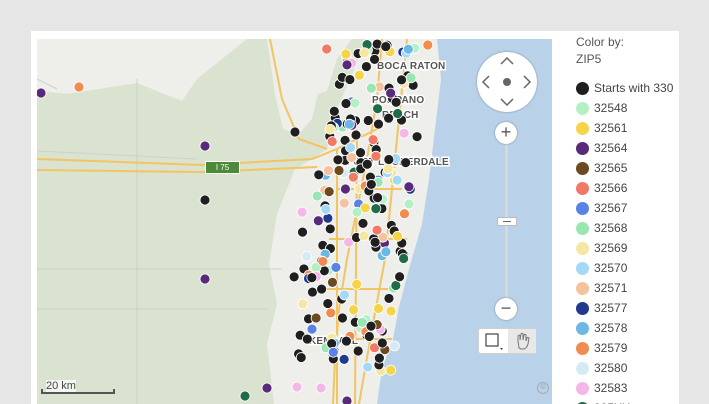 Image resolution: width=709 pixels, height=404 pixels. I want to click on attribution-icon: ©, so click(543, 388).